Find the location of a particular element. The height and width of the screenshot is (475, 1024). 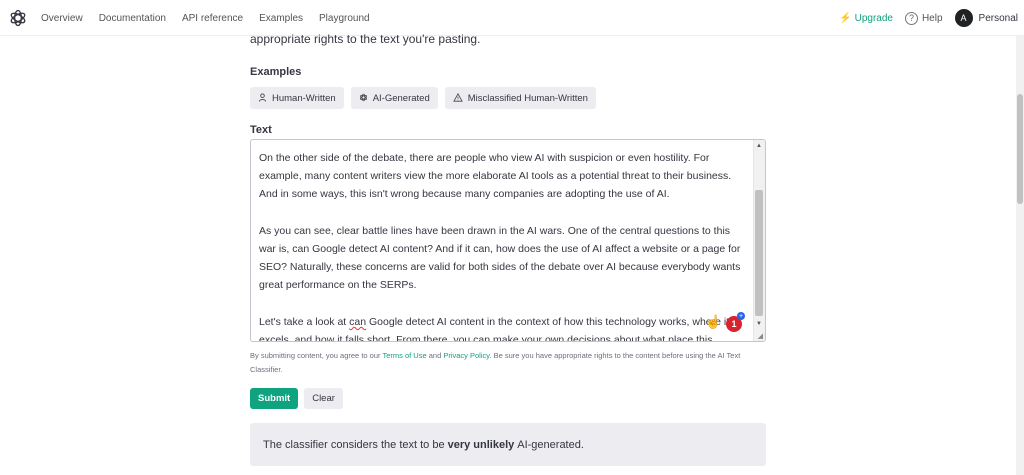

openai-logo-icon is located at coordinates (18, 18).